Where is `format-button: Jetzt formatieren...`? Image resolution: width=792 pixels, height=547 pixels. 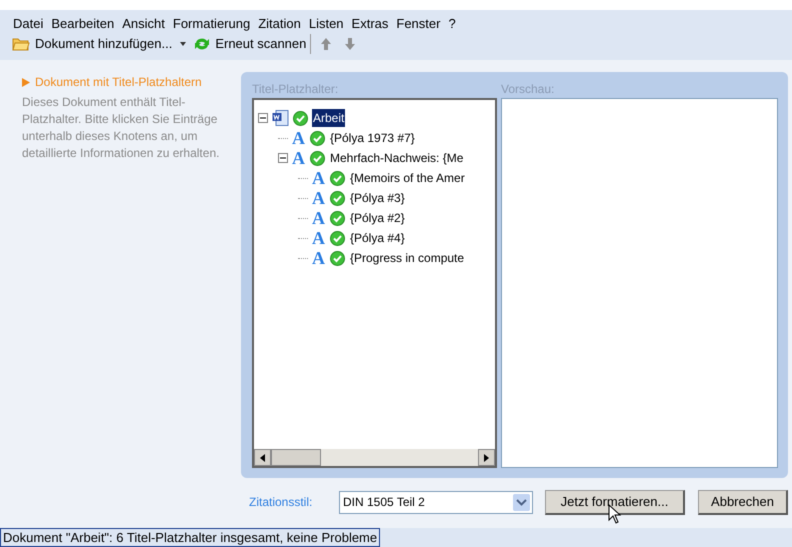
format-button: Jetzt formatieren... is located at coordinates (615, 502).